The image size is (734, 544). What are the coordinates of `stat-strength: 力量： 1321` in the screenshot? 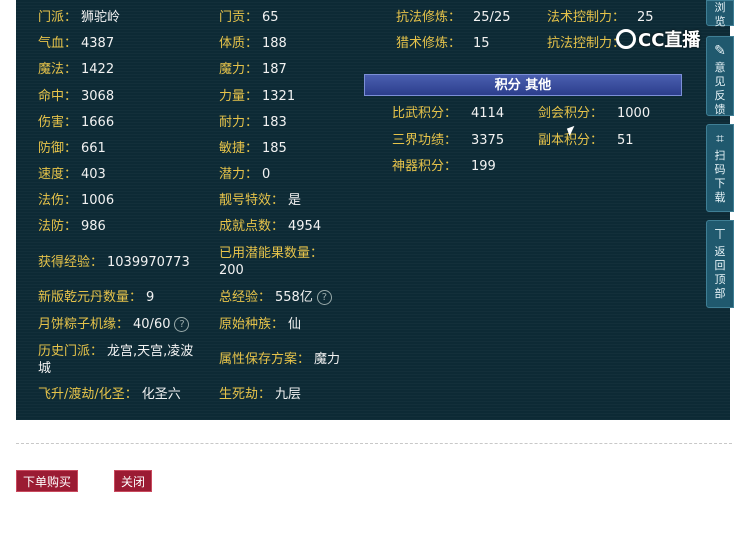 It's located at (257, 96).